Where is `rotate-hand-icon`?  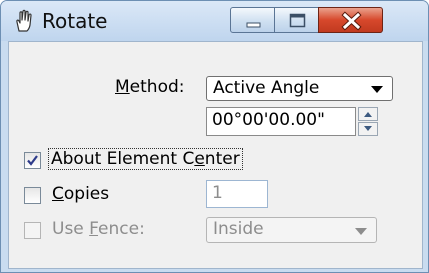 rotate-hand-icon is located at coordinates (24, 21).